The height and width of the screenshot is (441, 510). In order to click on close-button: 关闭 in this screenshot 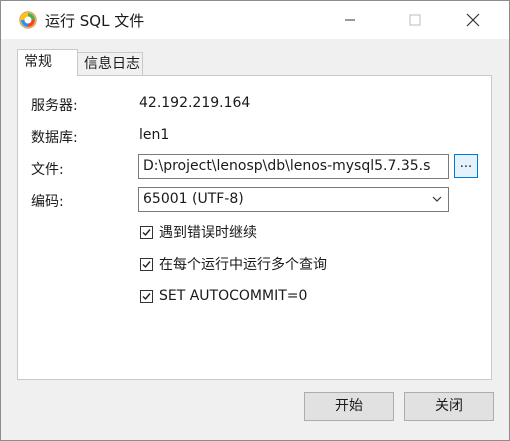, I will do `click(449, 406)`.